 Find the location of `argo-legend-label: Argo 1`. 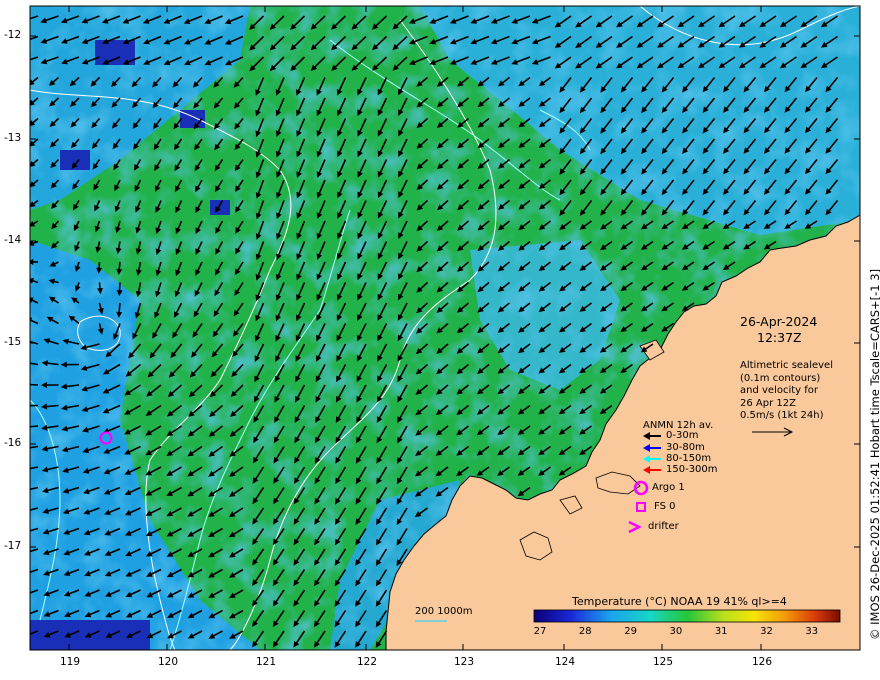

argo-legend-label: Argo 1 is located at coordinates (668, 487).